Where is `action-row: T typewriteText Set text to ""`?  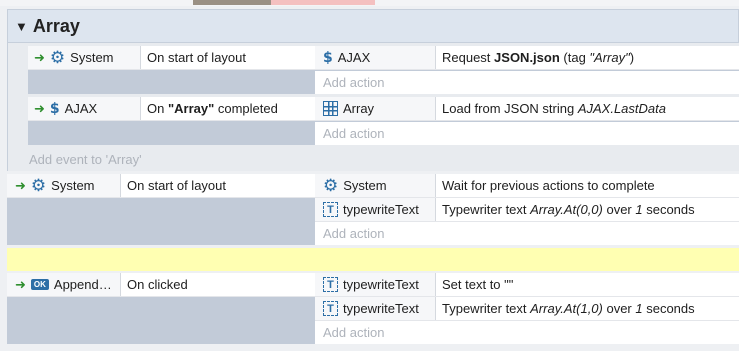 action-row: T typewriteText Set text to "" is located at coordinates (527, 285).